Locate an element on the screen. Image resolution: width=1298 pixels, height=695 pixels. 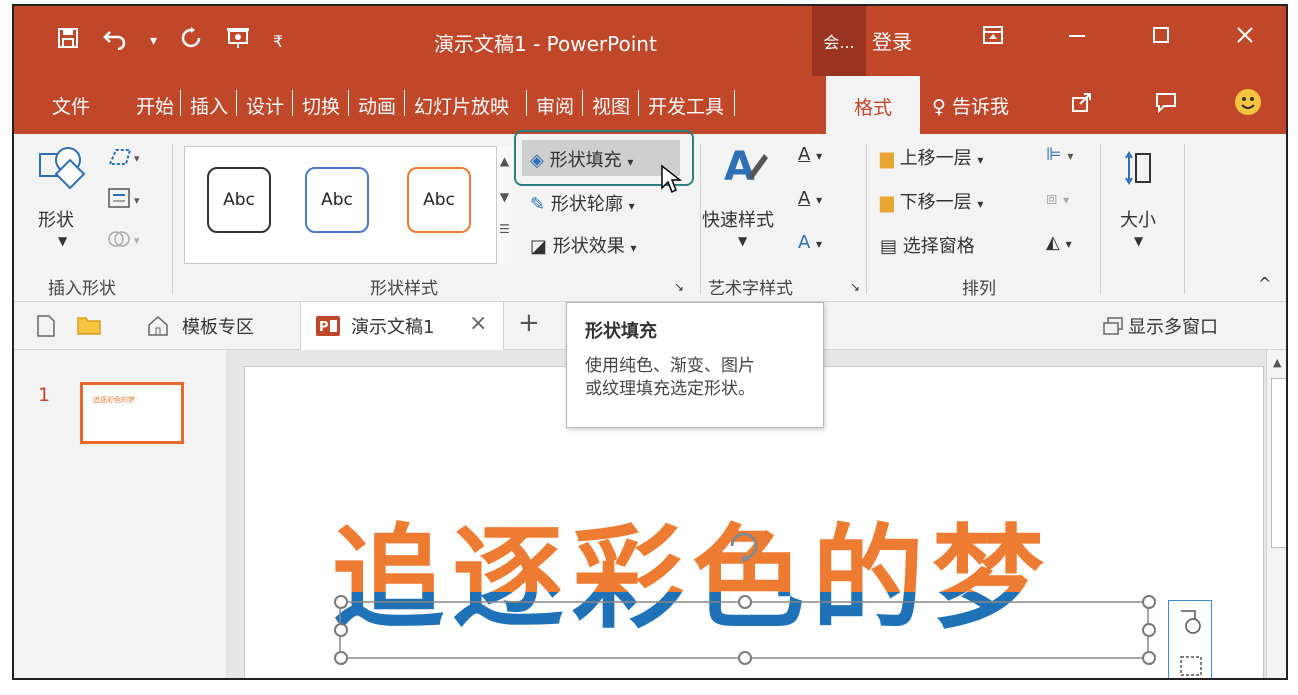
comments-icon is located at coordinates (1166, 104).